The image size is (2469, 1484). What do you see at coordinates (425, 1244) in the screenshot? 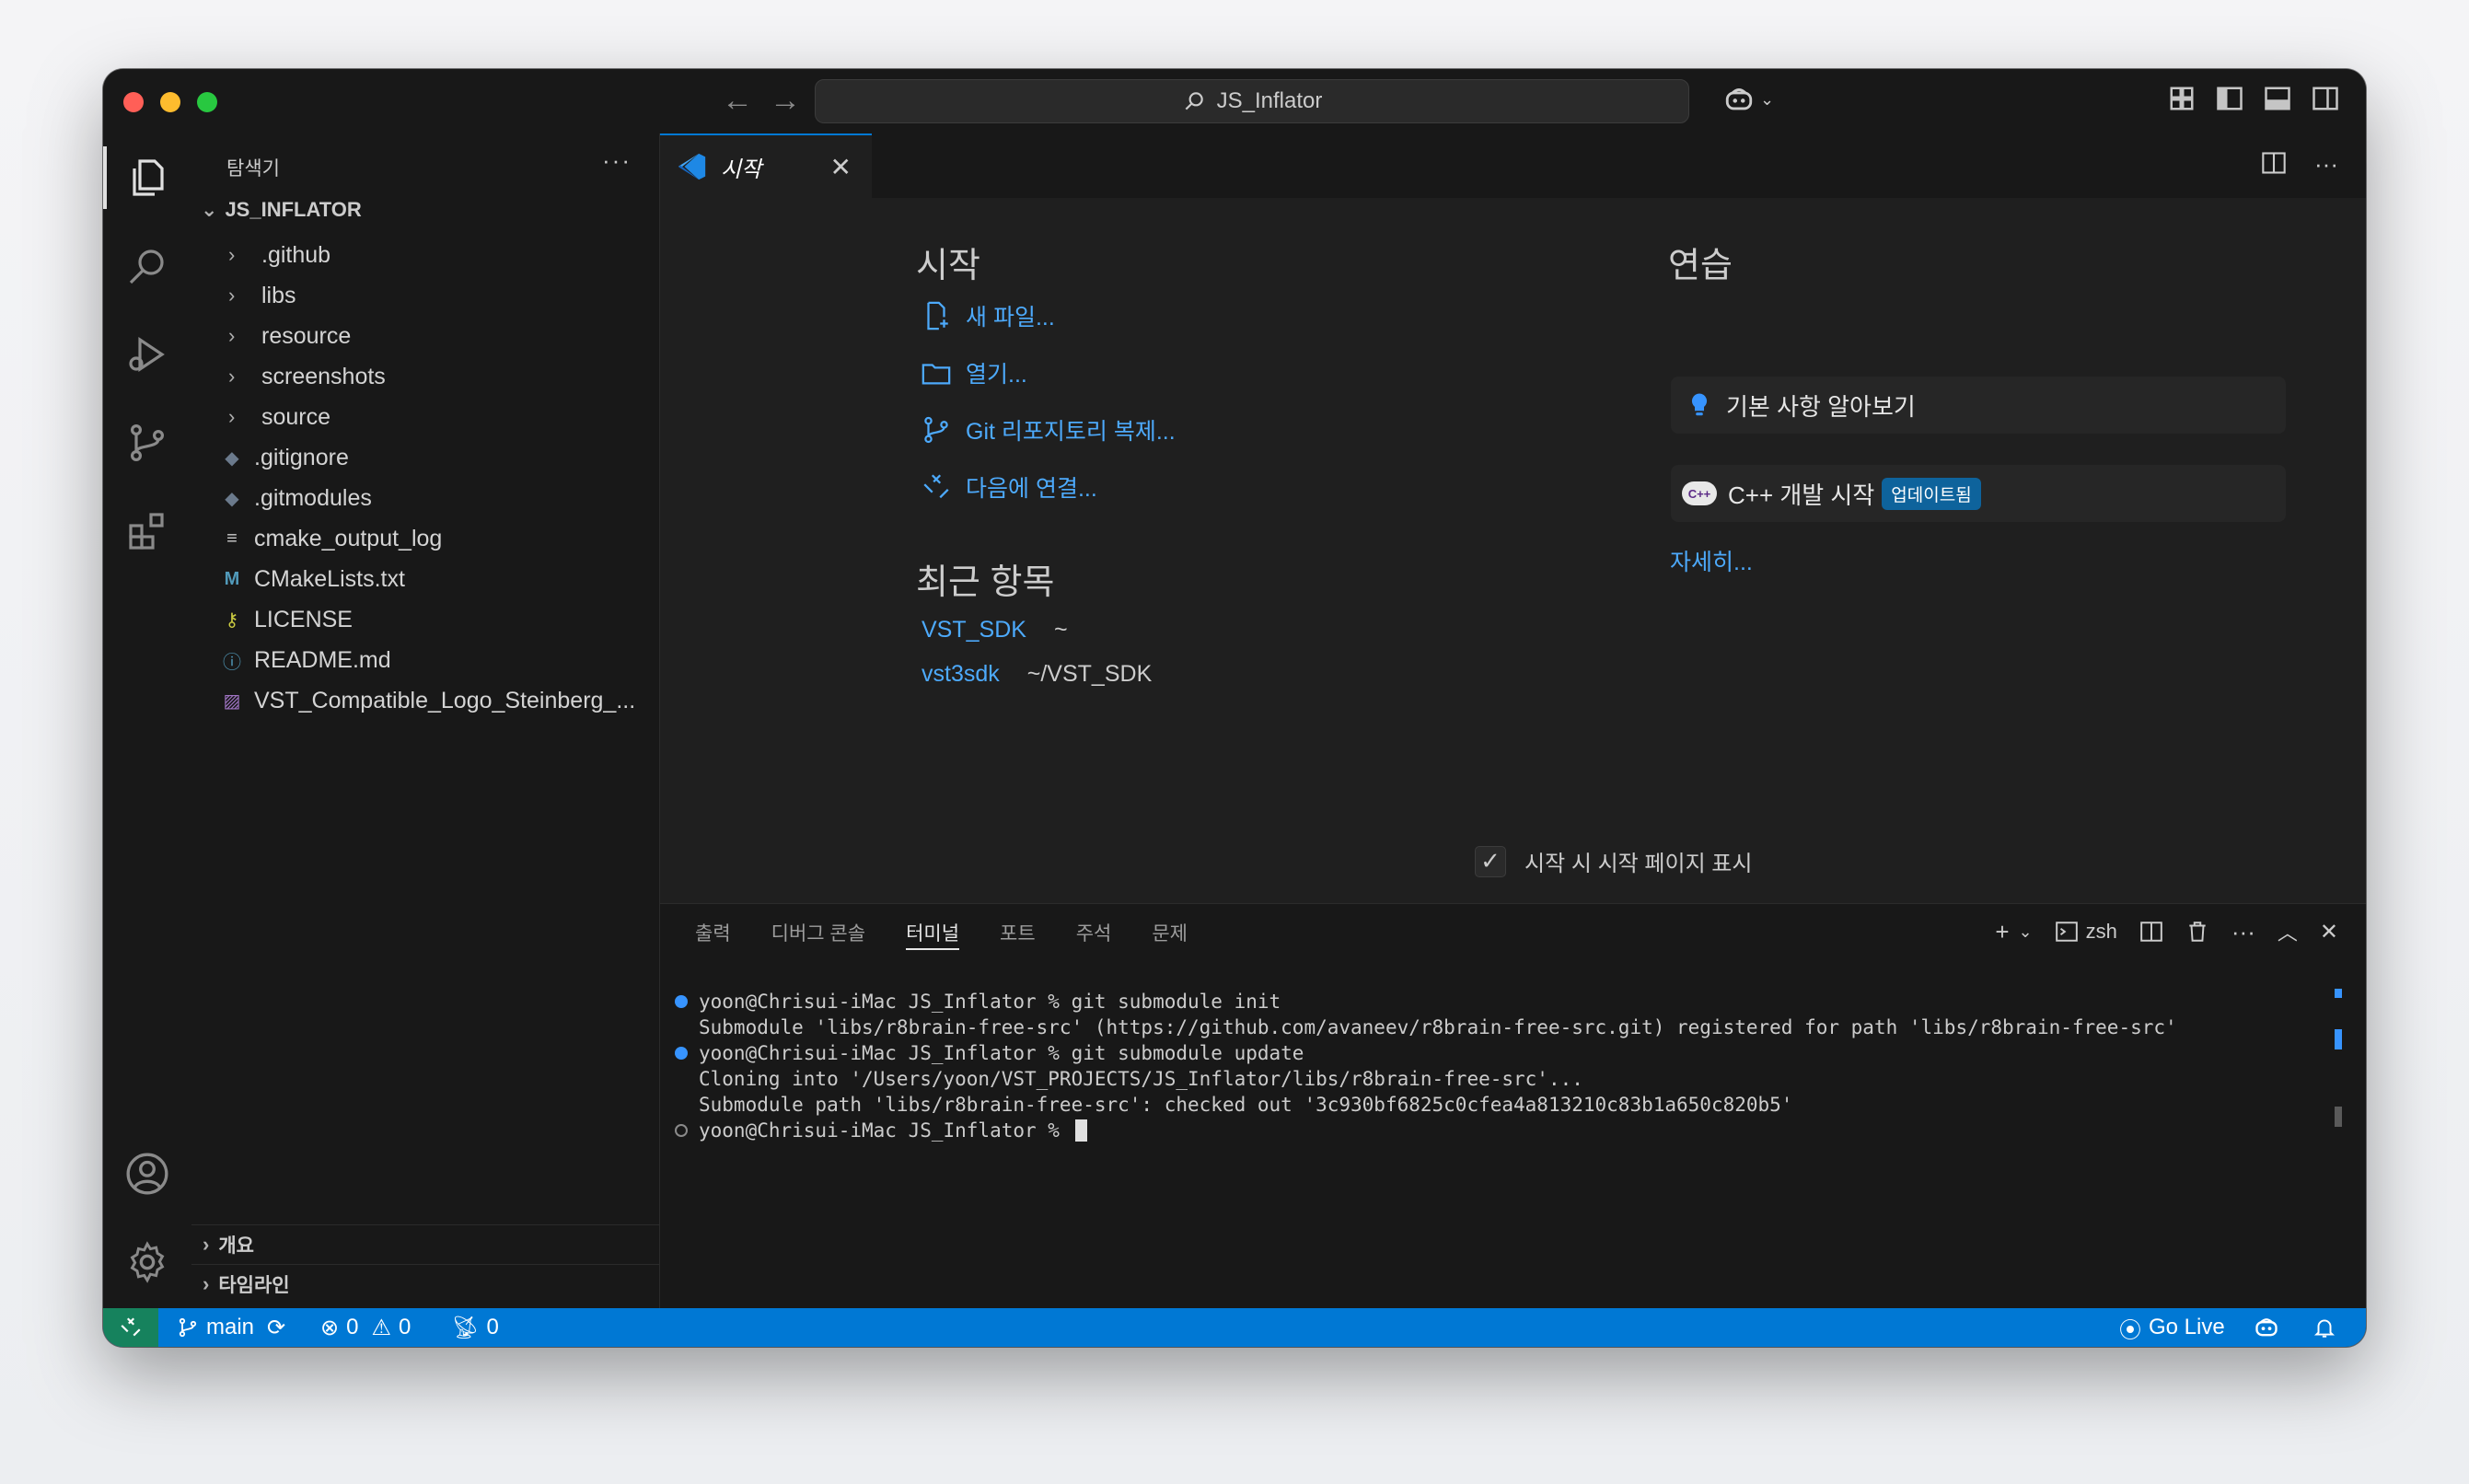
I see `outline-section: › 개요` at bounding box center [425, 1244].